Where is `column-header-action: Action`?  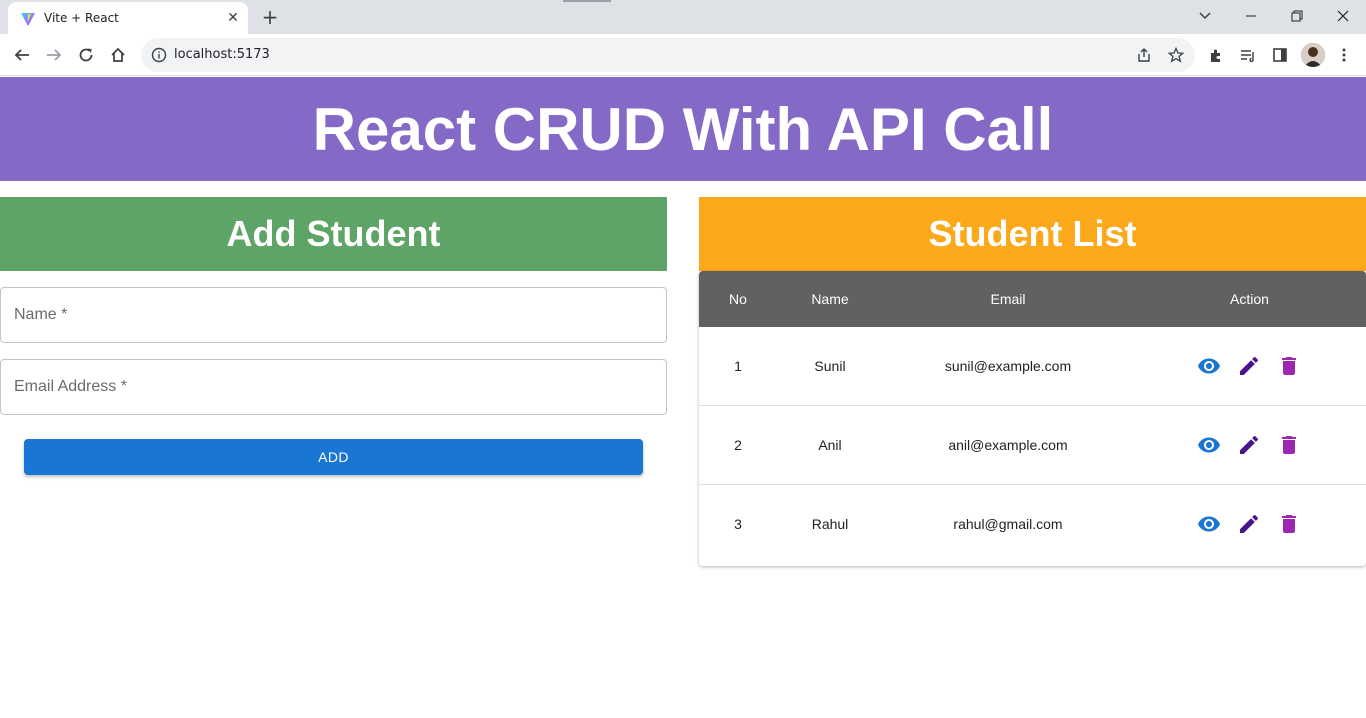
column-header-action: Action is located at coordinates (1249, 299).